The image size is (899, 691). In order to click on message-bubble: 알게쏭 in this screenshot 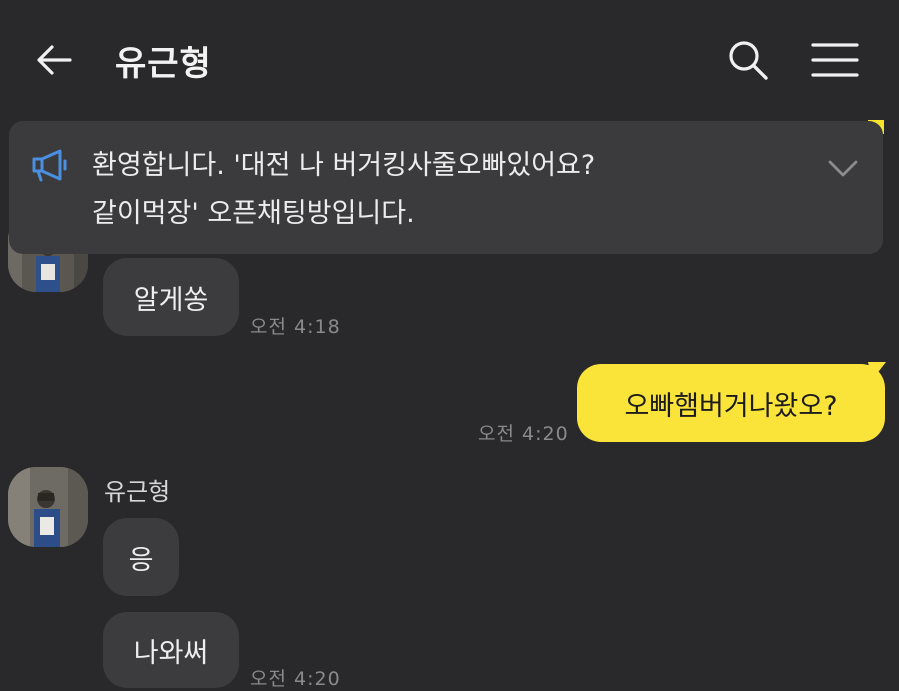, I will do `click(171, 297)`.